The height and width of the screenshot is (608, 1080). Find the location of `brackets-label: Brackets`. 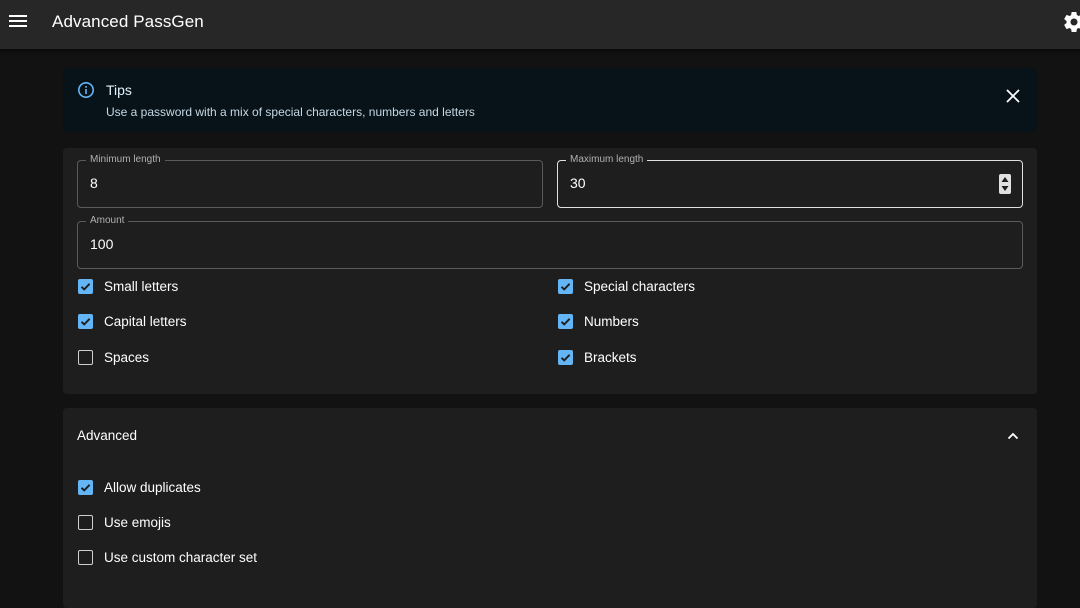

brackets-label: Brackets is located at coordinates (610, 357).